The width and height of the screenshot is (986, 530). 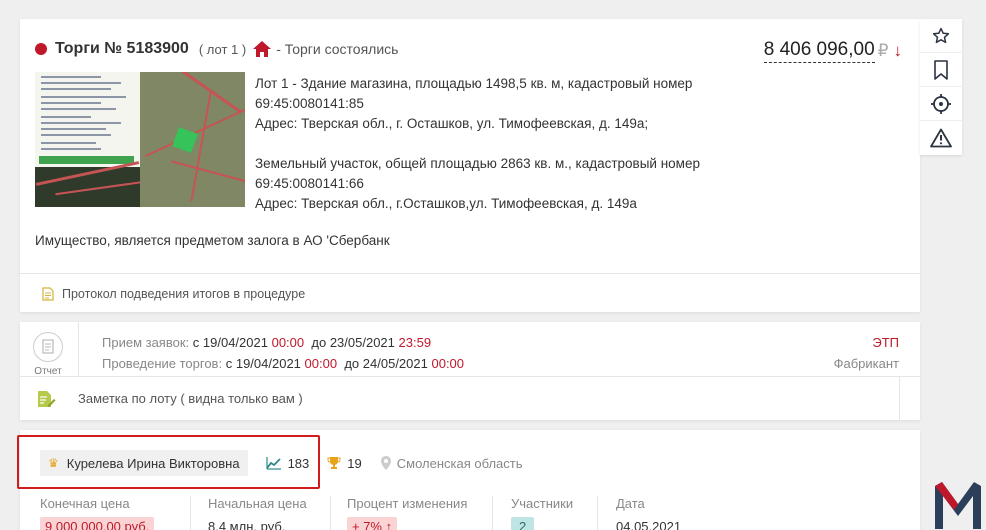 I want to click on metric-start-price: Начальная цена 8,4 млн. руб., so click(x=257, y=513).